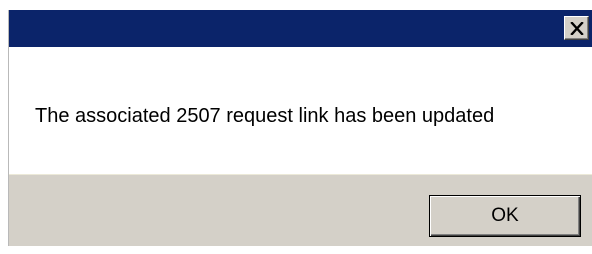  Describe the element at coordinates (505, 216) in the screenshot. I see `ok-button: OK` at that location.